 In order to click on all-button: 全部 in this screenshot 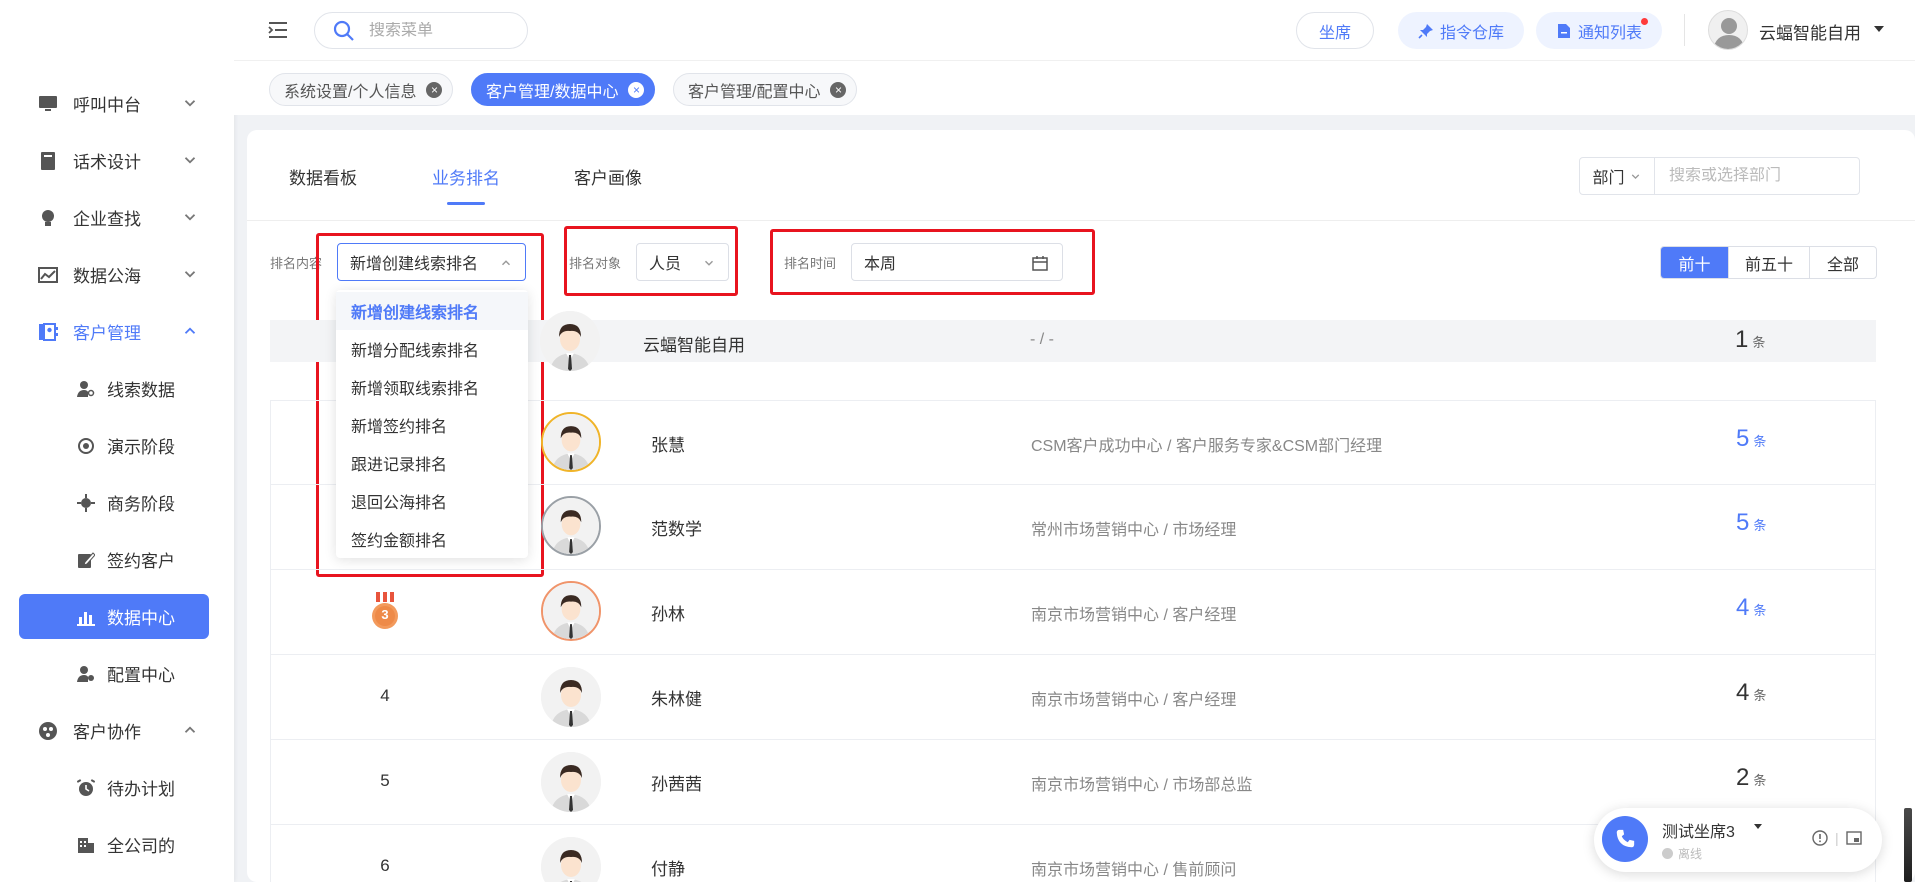, I will do `click(1842, 262)`.